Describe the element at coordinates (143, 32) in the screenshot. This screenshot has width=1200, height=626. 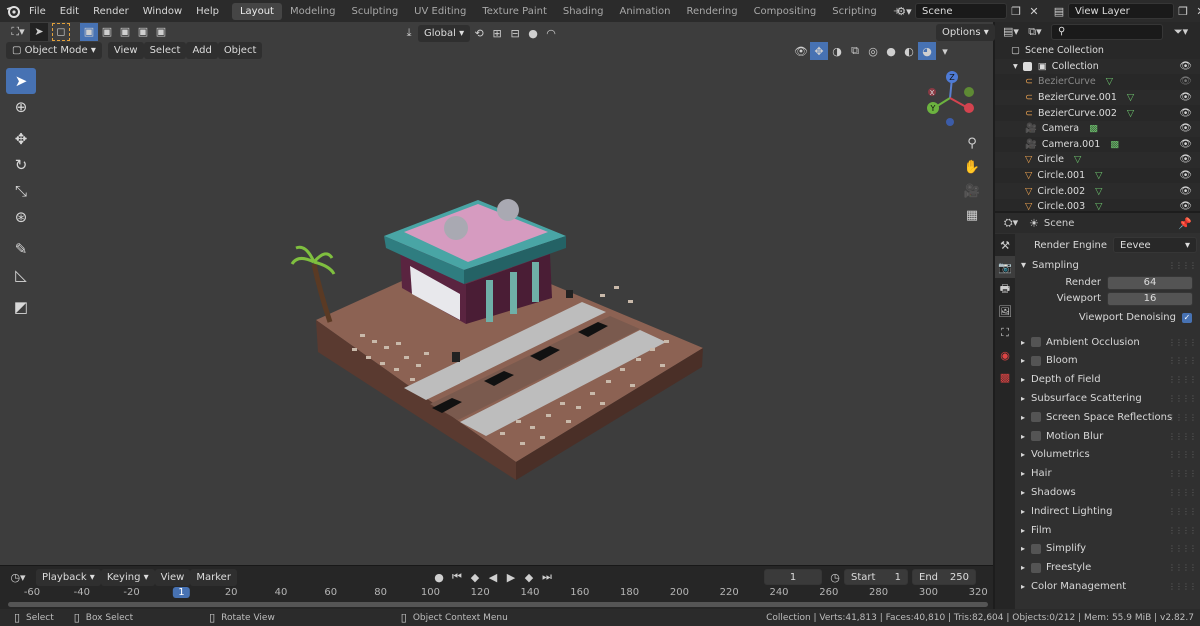
I see `select-invert-icon: ▣` at that location.